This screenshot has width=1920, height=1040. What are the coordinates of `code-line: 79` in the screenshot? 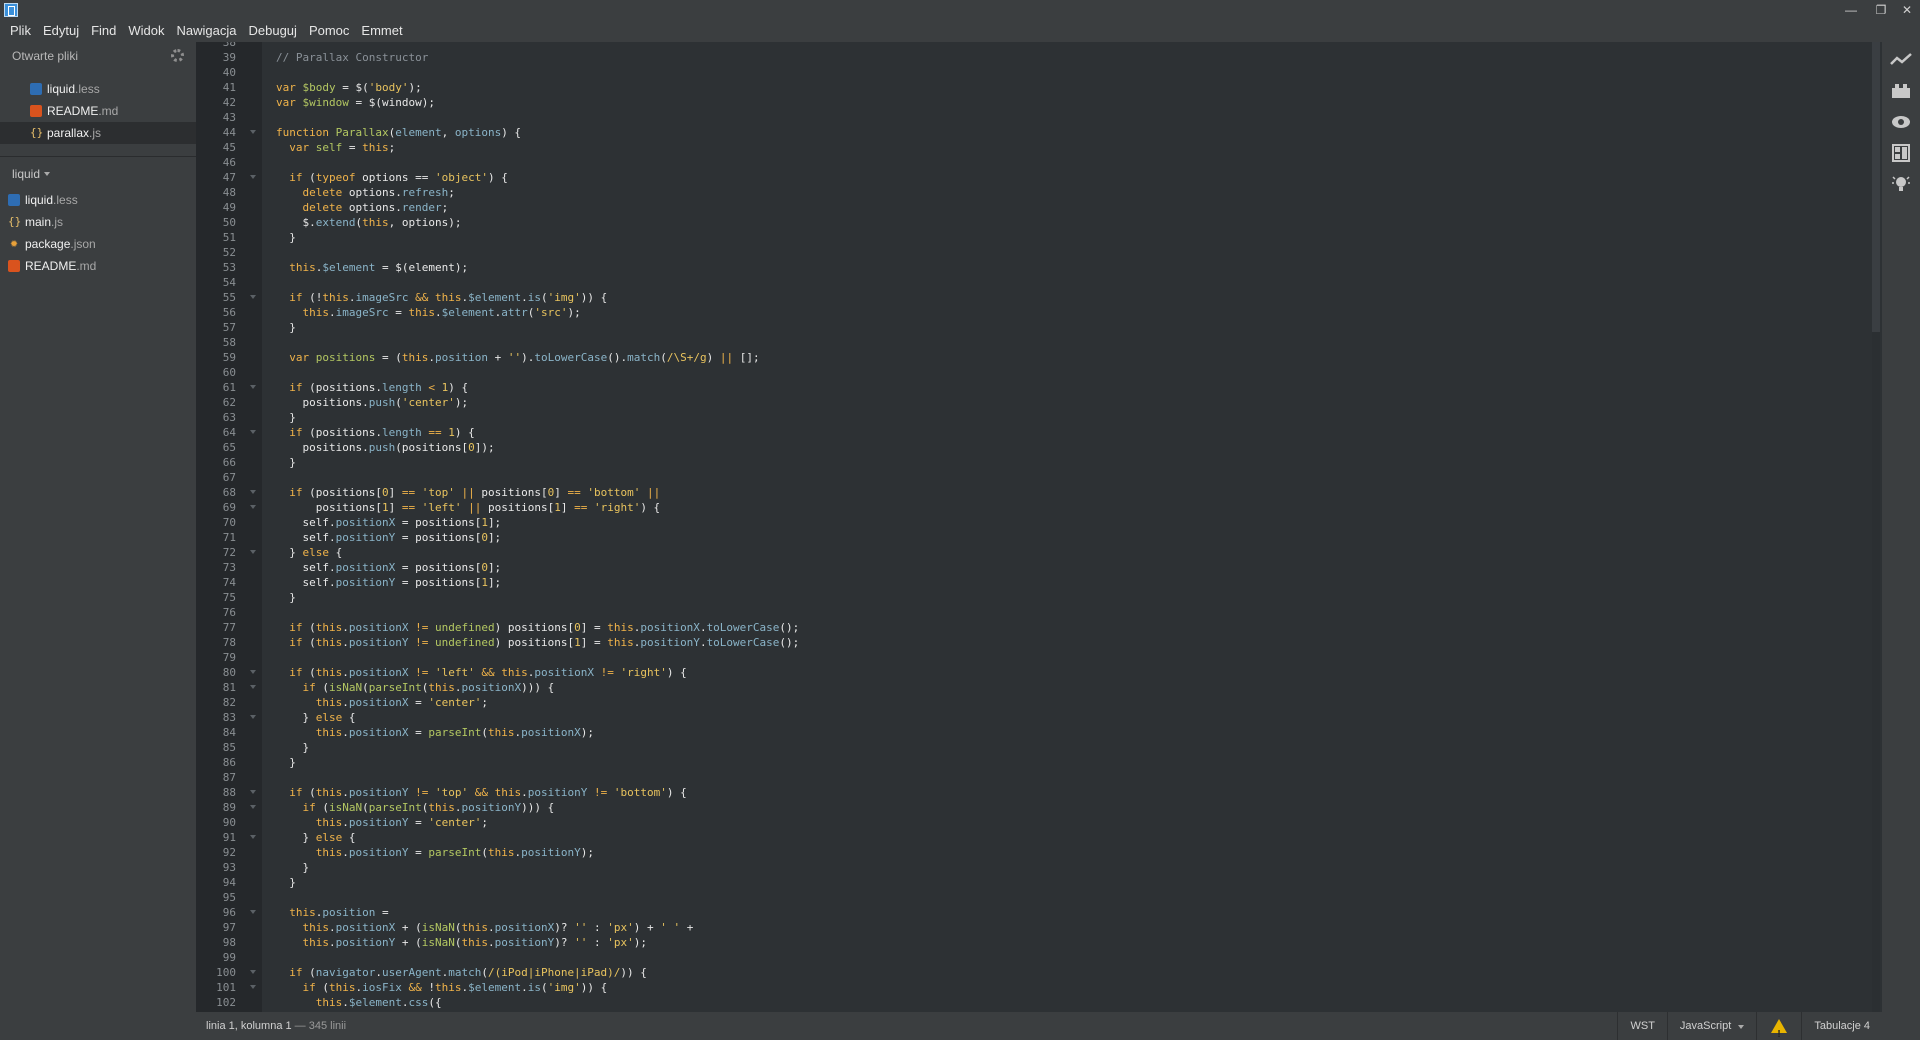 It's located at (1039, 657).